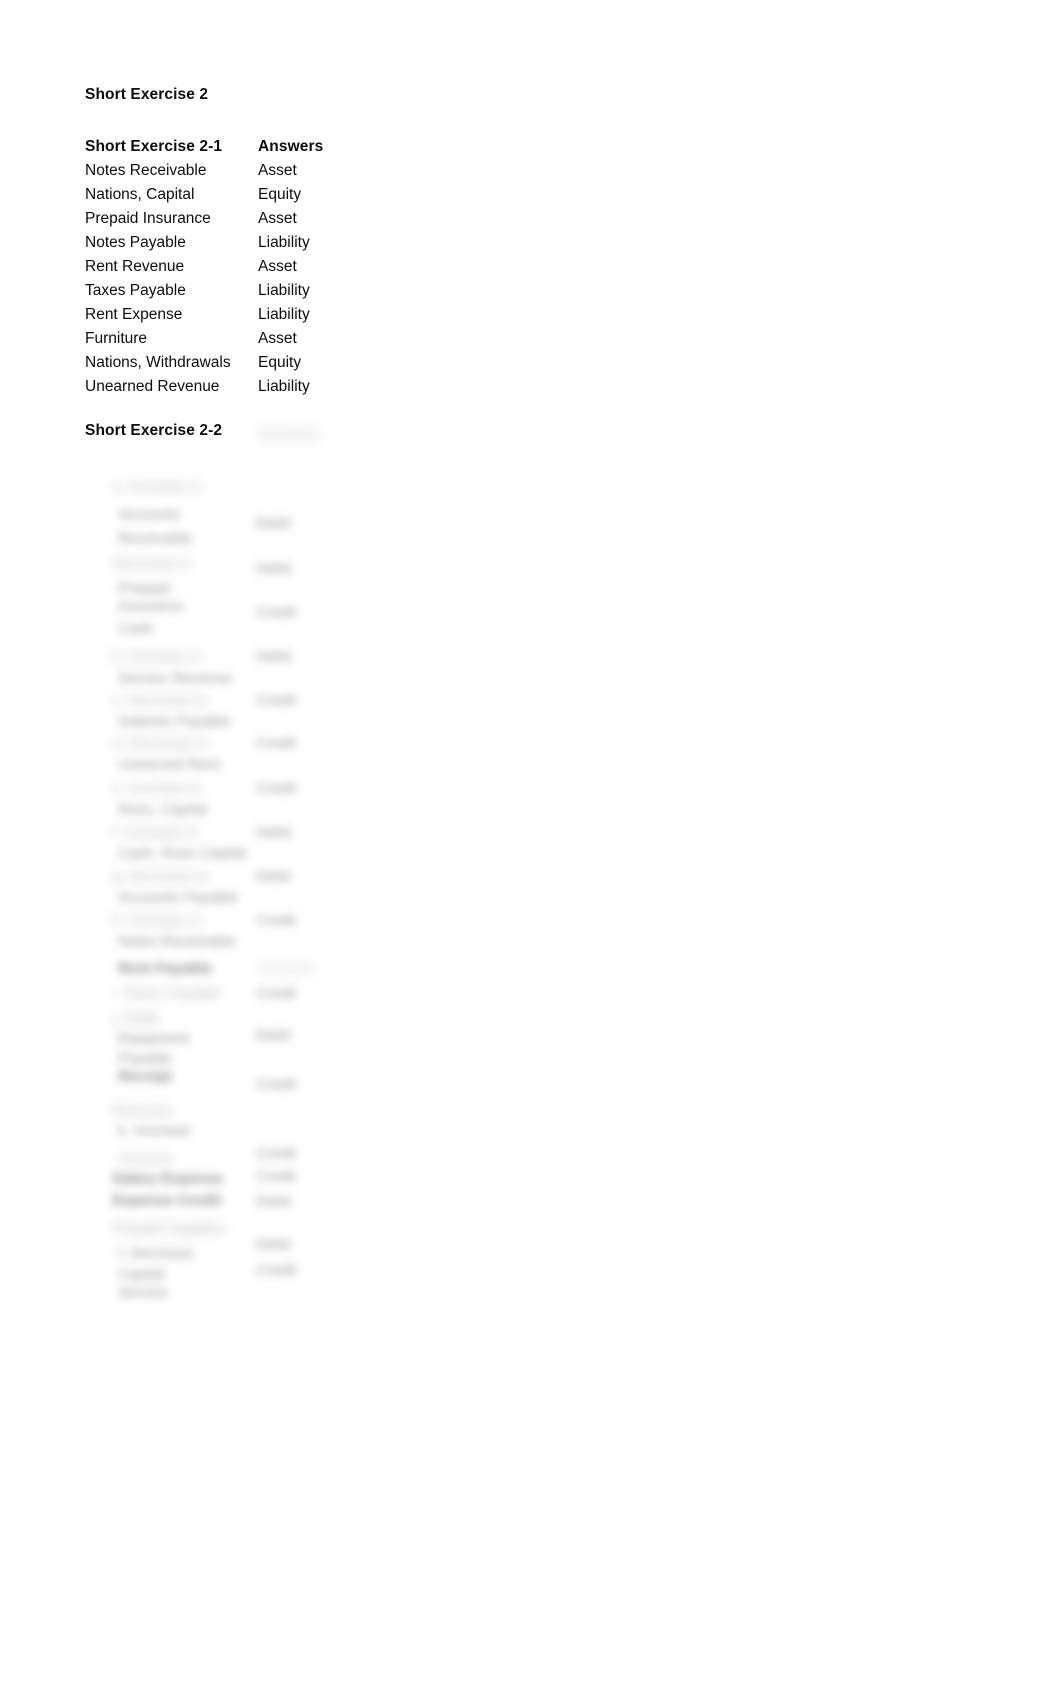 The width and height of the screenshot is (1062, 1686). What do you see at coordinates (165, 968) in the screenshot?
I see `obscured-text: Rent Payable` at bounding box center [165, 968].